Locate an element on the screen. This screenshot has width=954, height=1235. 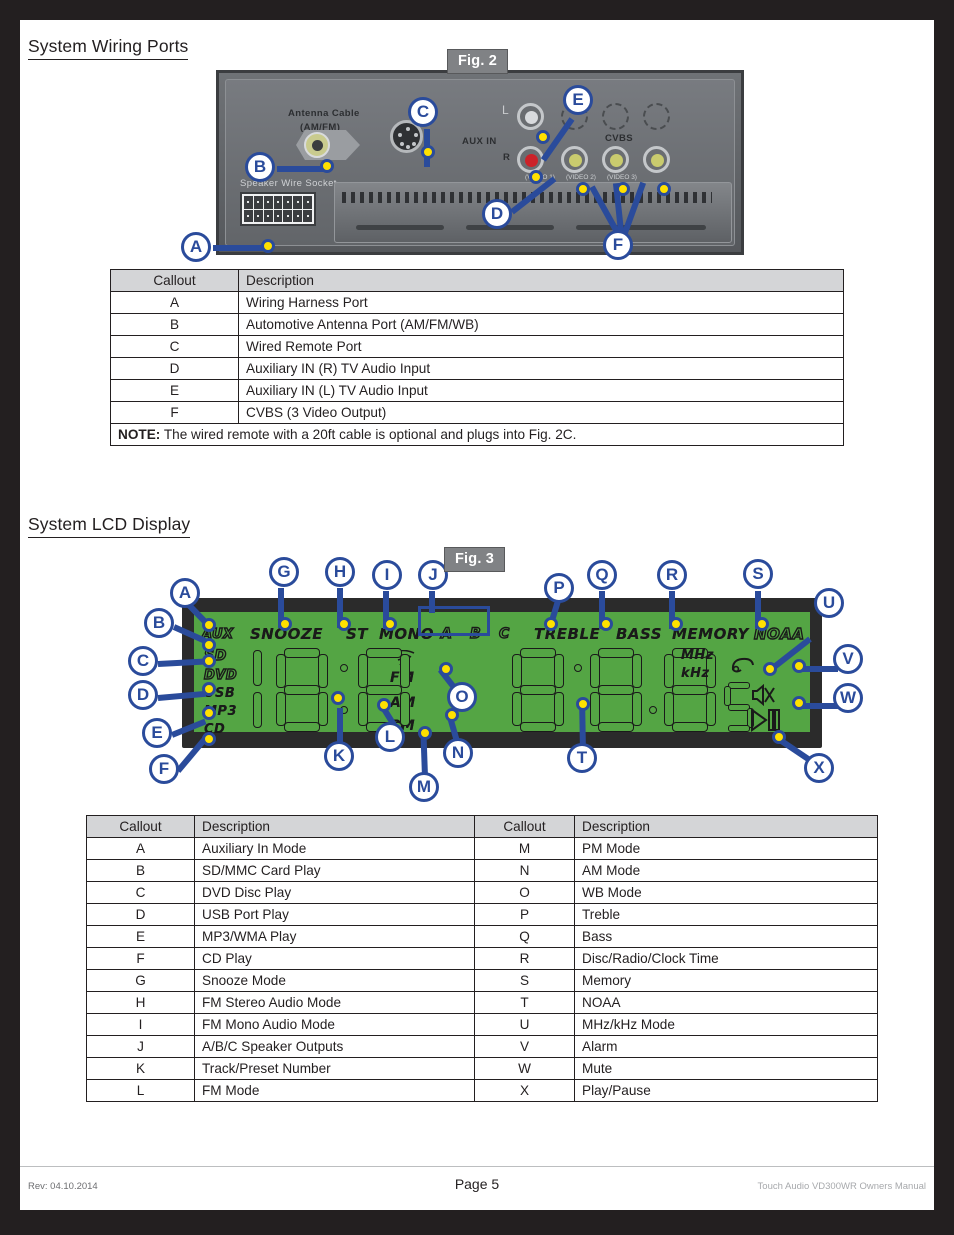
callout-c-fig3: C is located at coordinates (143, 661).